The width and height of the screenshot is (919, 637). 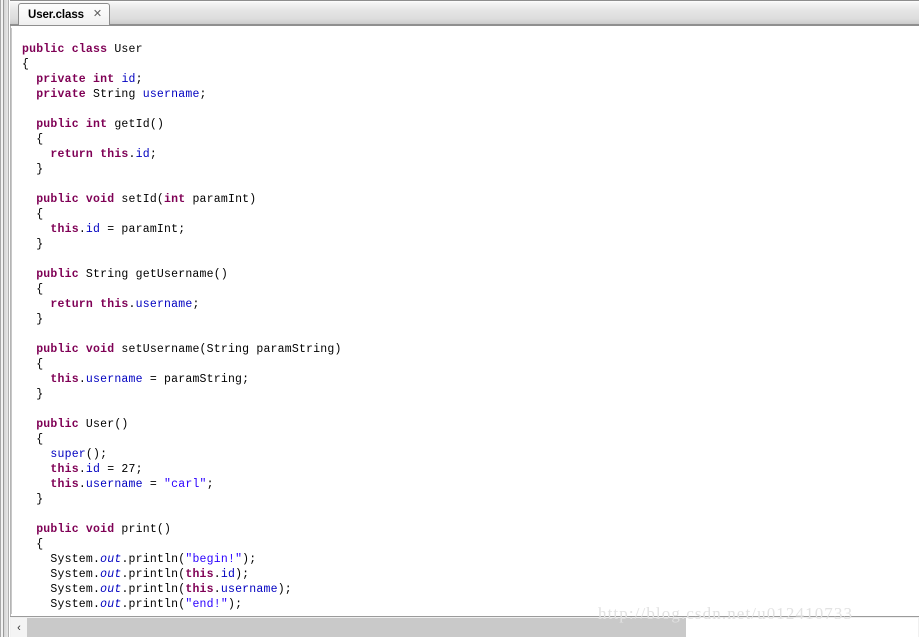 What do you see at coordinates (153, 484) in the screenshot?
I see `code-token: =` at bounding box center [153, 484].